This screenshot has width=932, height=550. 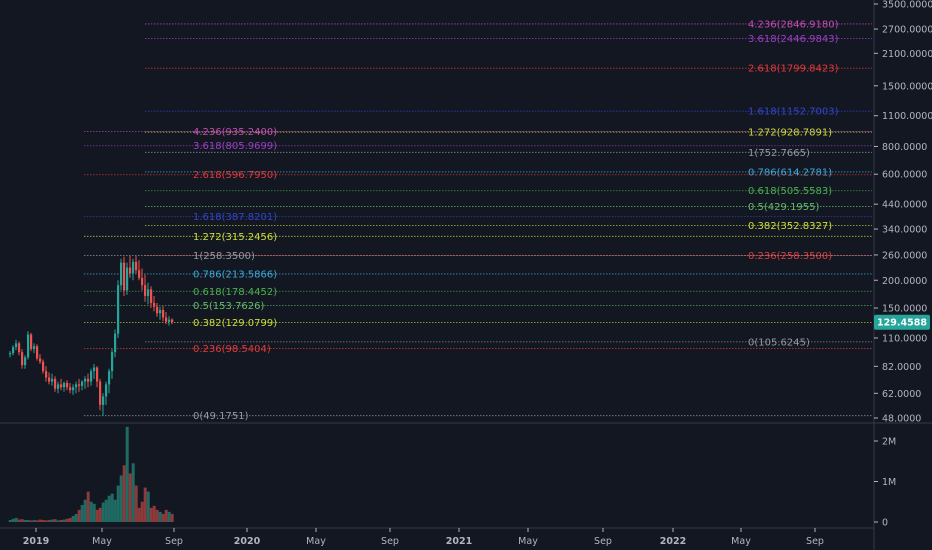 What do you see at coordinates (36, 541) in the screenshot?
I see `time-tick-label: 2019` at bounding box center [36, 541].